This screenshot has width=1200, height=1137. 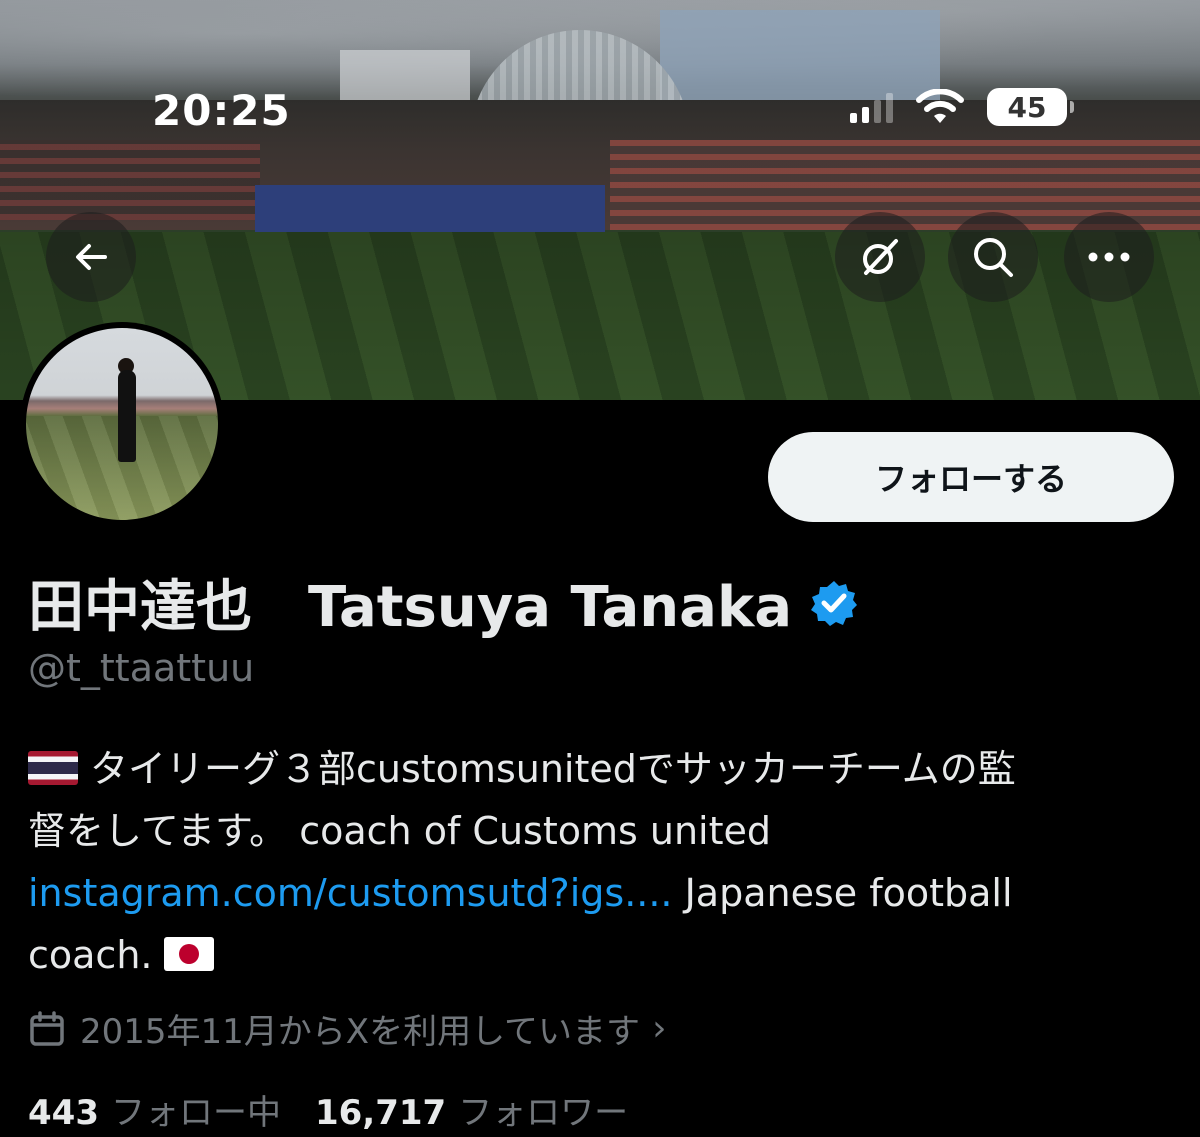 What do you see at coordinates (221, 110) in the screenshot?
I see `status-time: 20:25` at bounding box center [221, 110].